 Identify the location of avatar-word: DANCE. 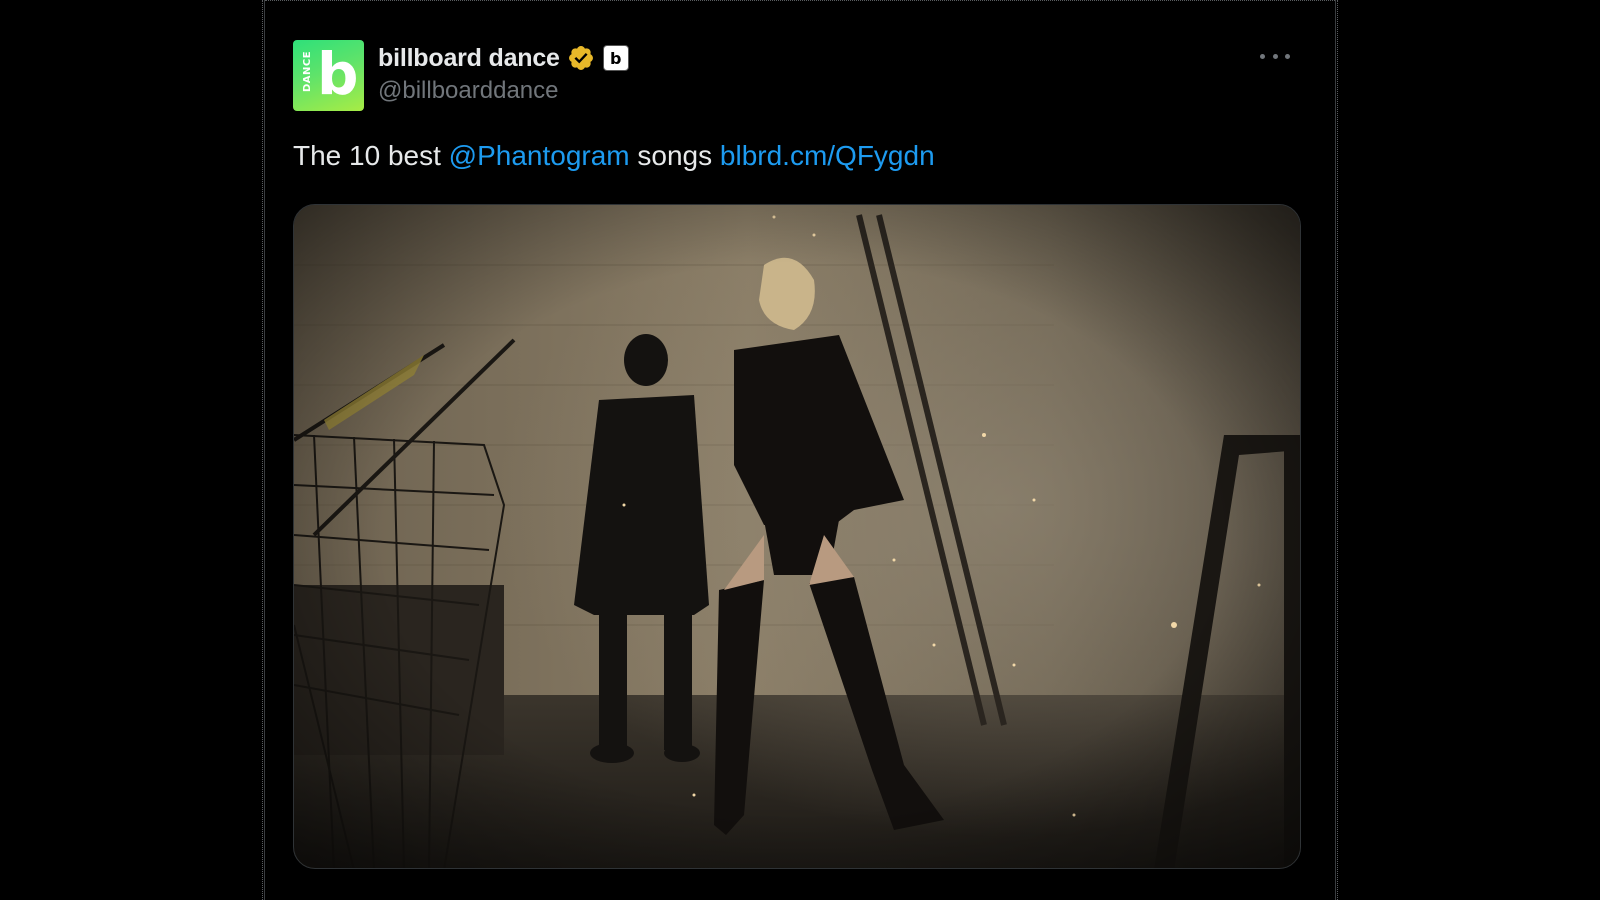
(308, 71).